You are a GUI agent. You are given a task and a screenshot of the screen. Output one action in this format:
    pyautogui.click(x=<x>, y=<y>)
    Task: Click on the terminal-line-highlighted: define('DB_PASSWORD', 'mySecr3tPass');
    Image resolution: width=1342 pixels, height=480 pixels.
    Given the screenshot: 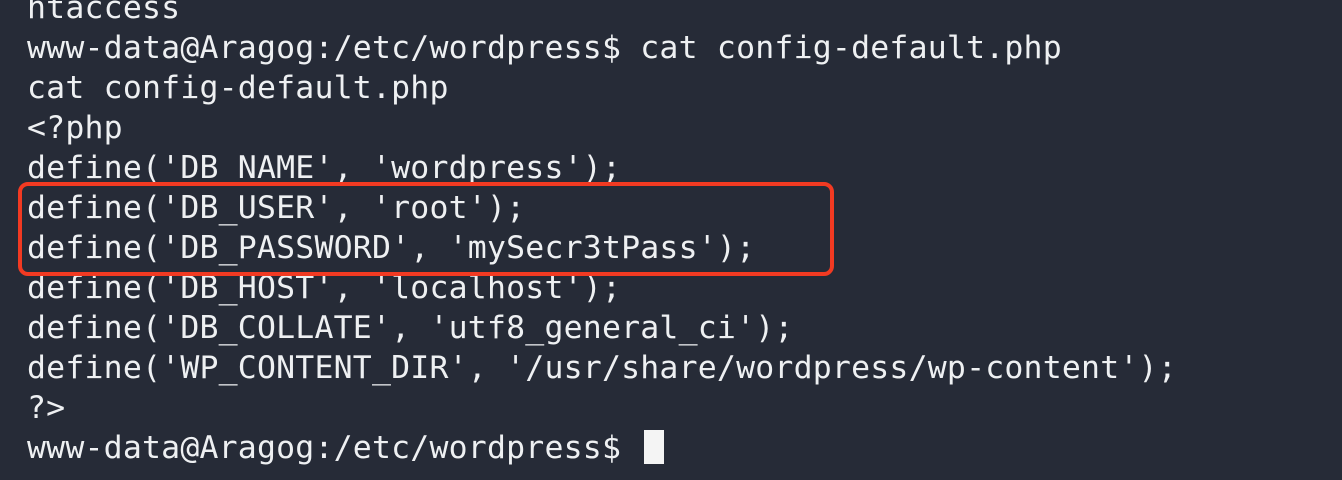 What is the action you would take?
    pyautogui.click(x=391, y=248)
    